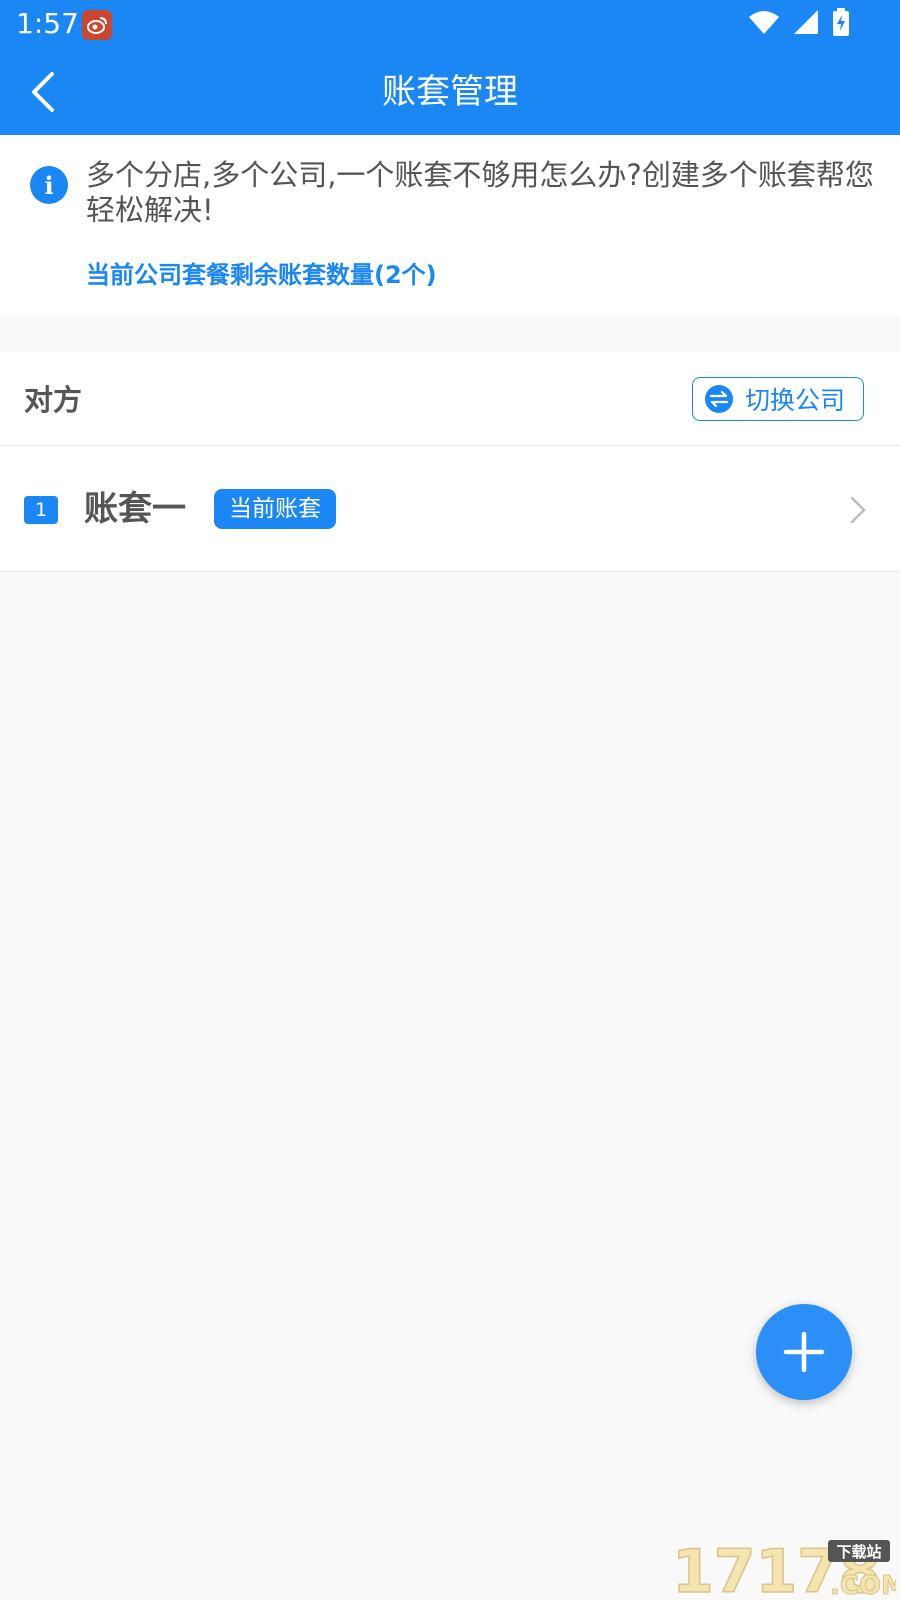  I want to click on current-account-badge: 当前账套, so click(275, 509).